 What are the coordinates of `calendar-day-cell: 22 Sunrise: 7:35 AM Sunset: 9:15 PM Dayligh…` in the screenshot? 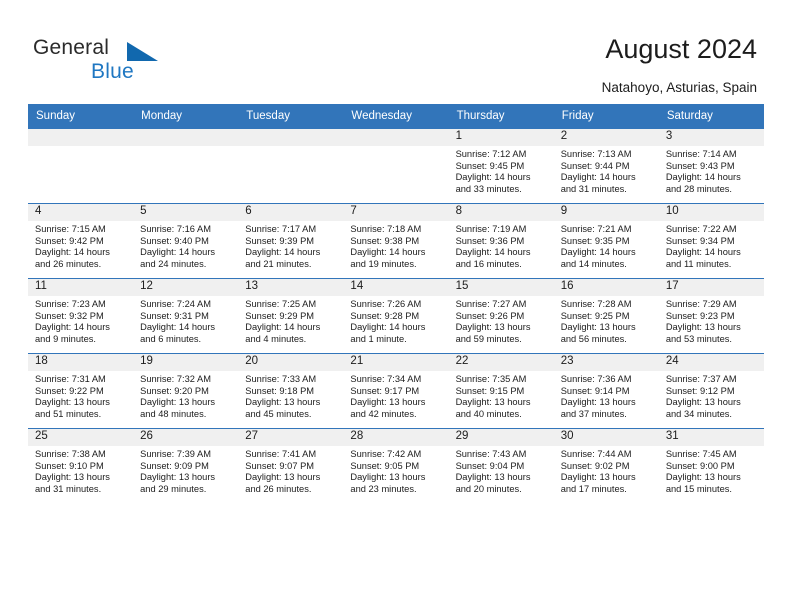 It's located at (501, 391).